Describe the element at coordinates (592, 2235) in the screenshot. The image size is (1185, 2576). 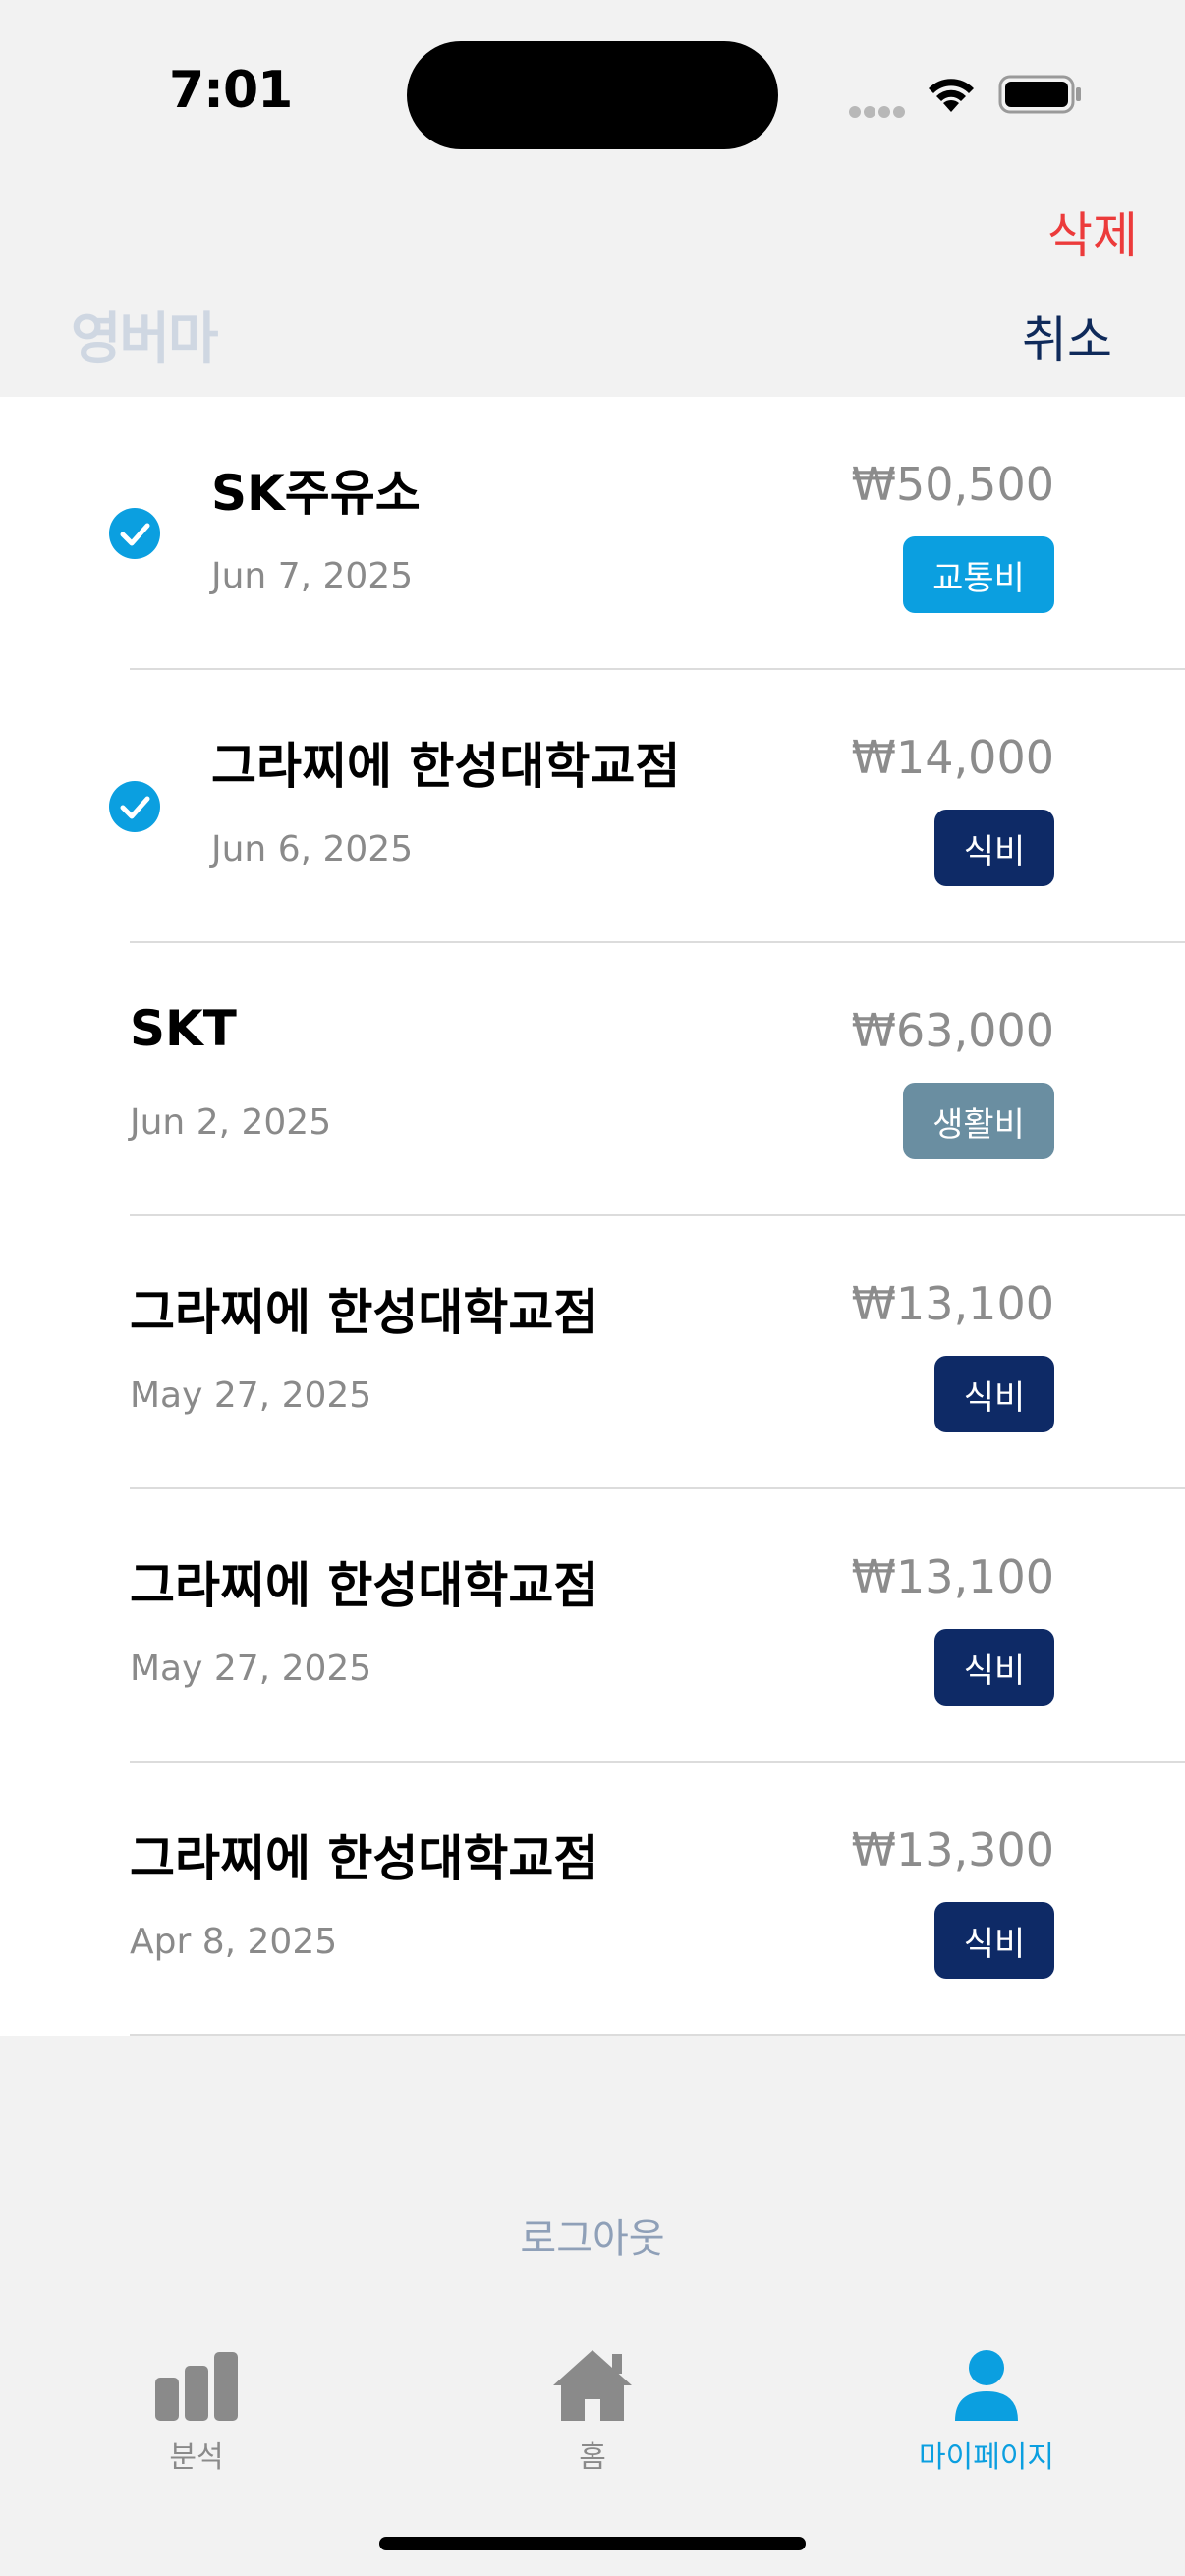
I see `logout-button: 로그아웃` at that location.